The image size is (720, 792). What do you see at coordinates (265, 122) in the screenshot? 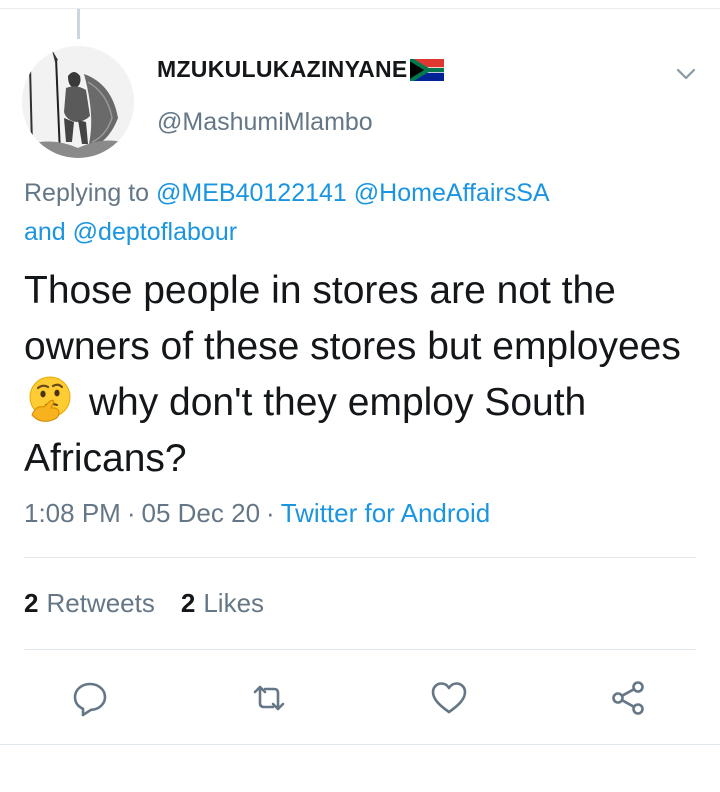
I see `user-handle: @MashumiMlambo` at bounding box center [265, 122].